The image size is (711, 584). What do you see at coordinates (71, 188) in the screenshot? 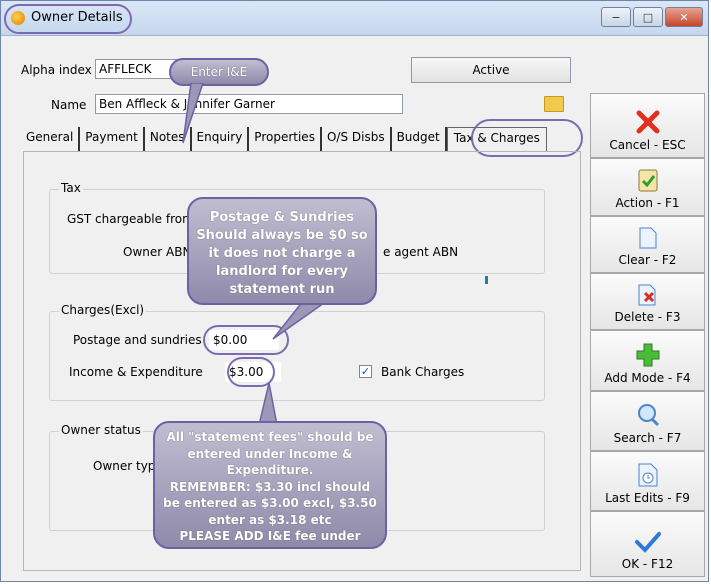
I see `tax-group-label: Tax` at bounding box center [71, 188].